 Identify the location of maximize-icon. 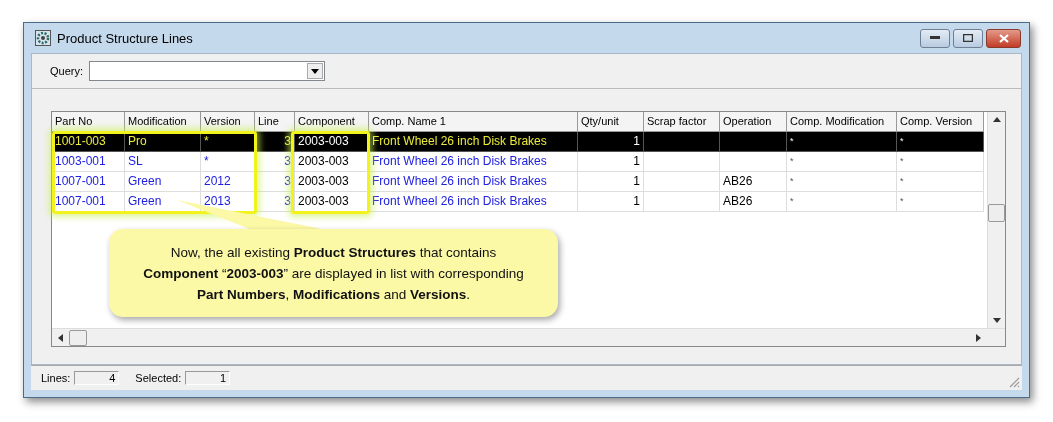
(968, 38).